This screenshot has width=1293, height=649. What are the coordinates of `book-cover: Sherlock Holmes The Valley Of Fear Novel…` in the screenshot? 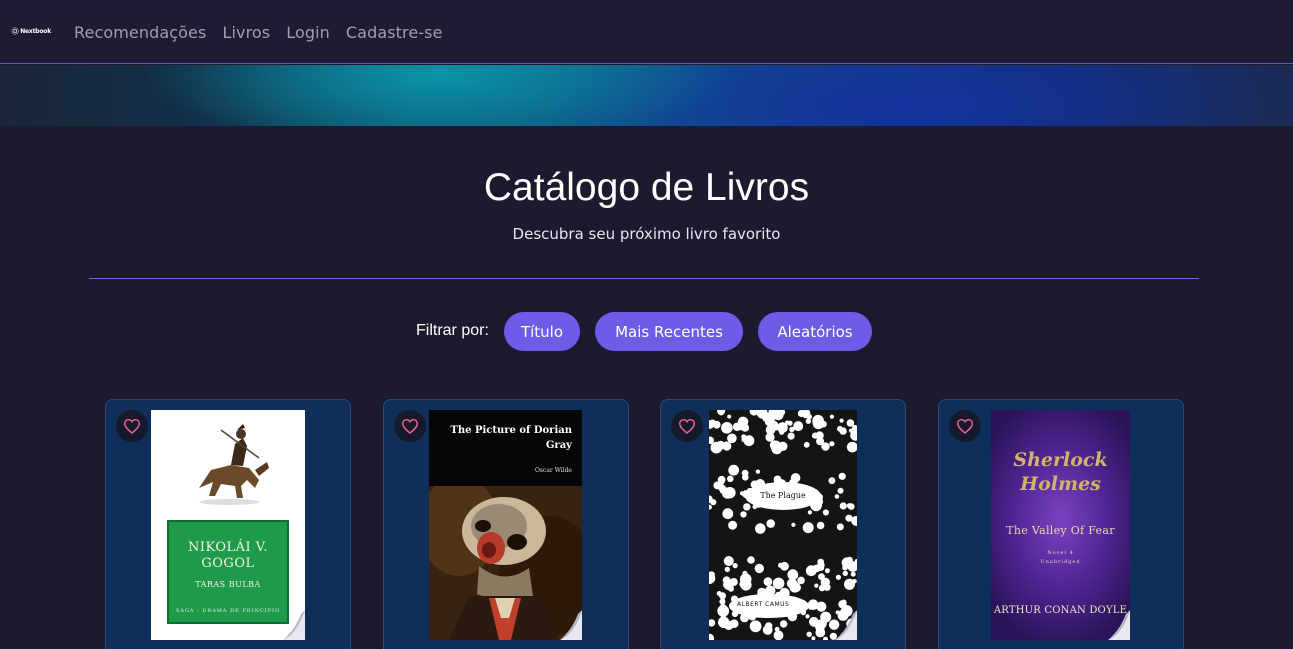 It's located at (1060, 525).